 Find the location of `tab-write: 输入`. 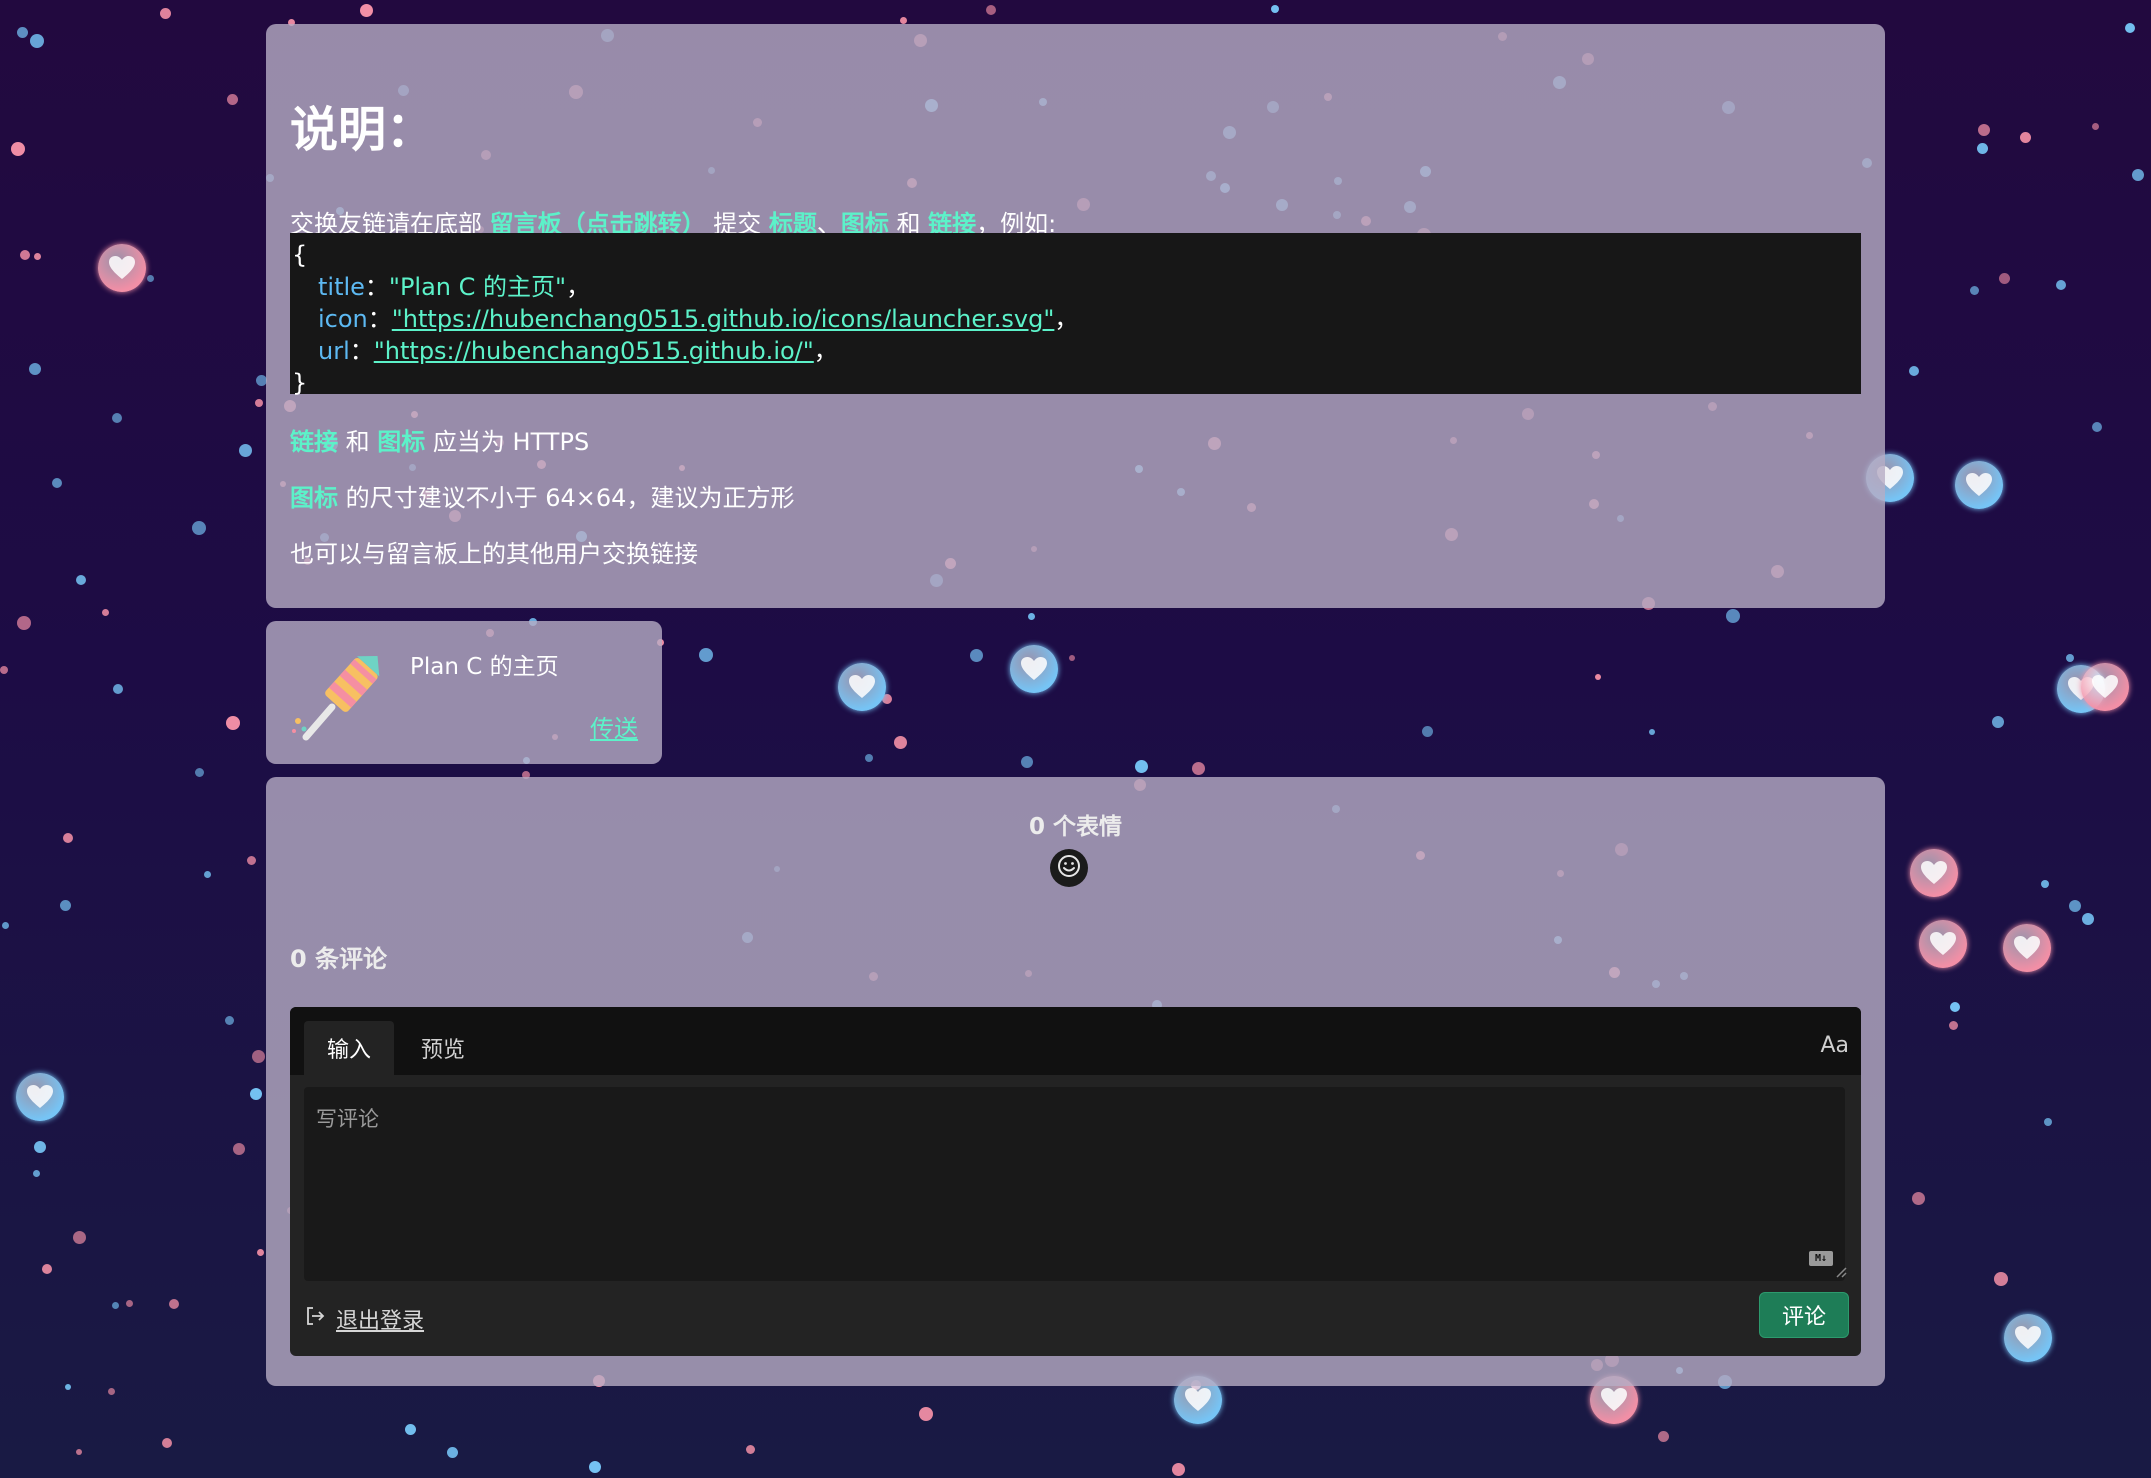

tab-write: 输入 is located at coordinates (349, 1048).